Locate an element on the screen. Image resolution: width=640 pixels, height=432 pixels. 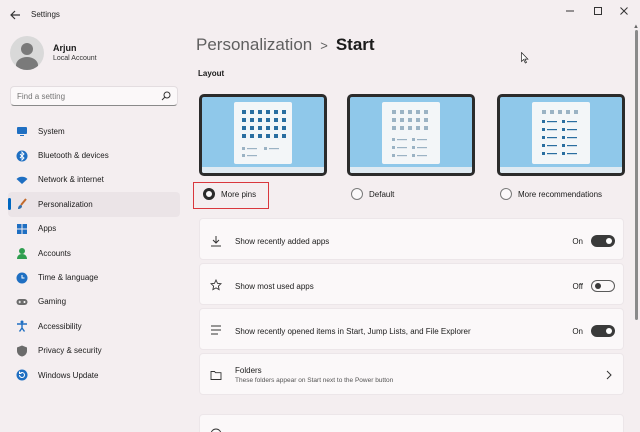
layout-preview-default is located at coordinates (411, 135).